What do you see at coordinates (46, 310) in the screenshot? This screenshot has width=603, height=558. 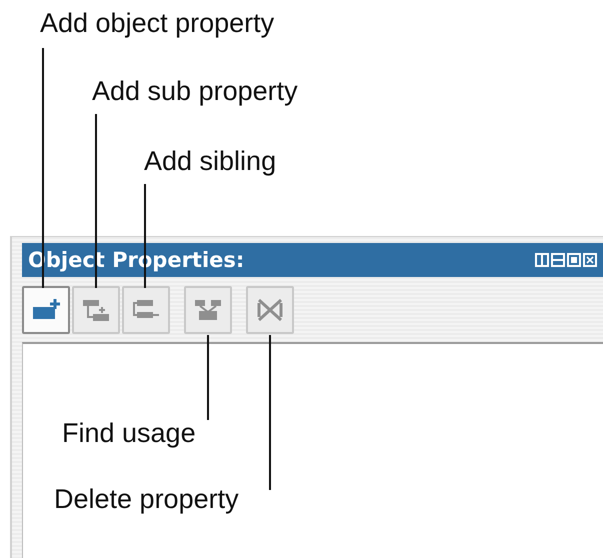 I see `toolbar-button` at bounding box center [46, 310].